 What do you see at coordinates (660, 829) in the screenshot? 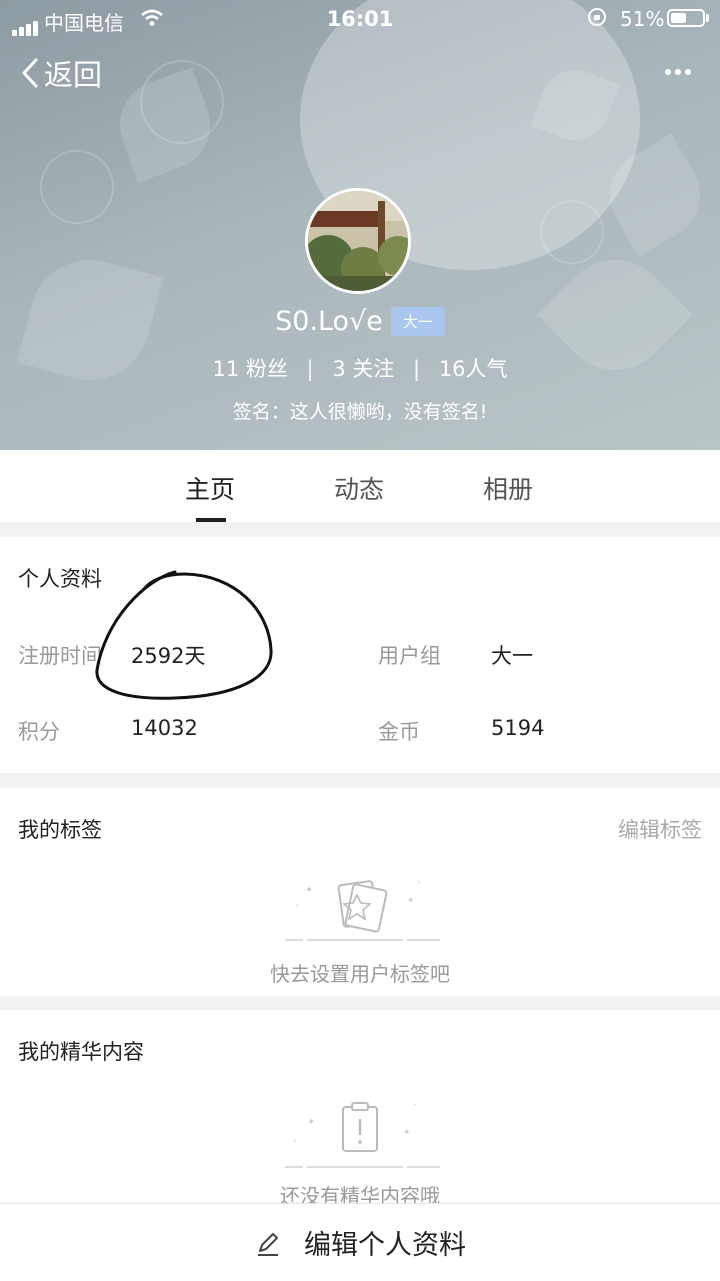
I see `edit-tags-button: 编辑标签` at bounding box center [660, 829].